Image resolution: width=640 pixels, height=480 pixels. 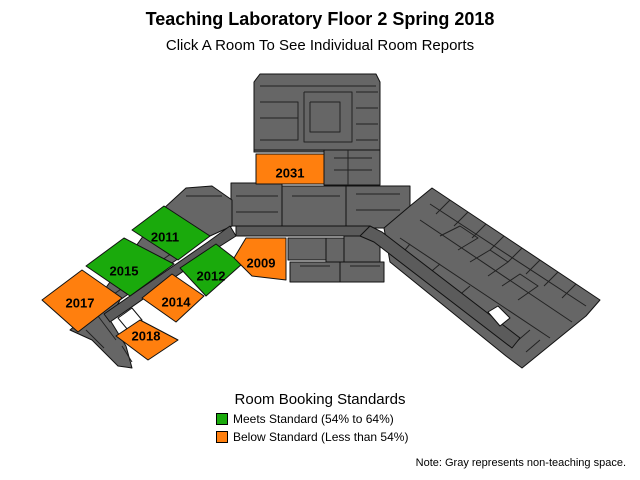 What do you see at coordinates (313, 419) in the screenshot?
I see `legend-label-meets: Meets Standard (54% to 64%)` at bounding box center [313, 419].